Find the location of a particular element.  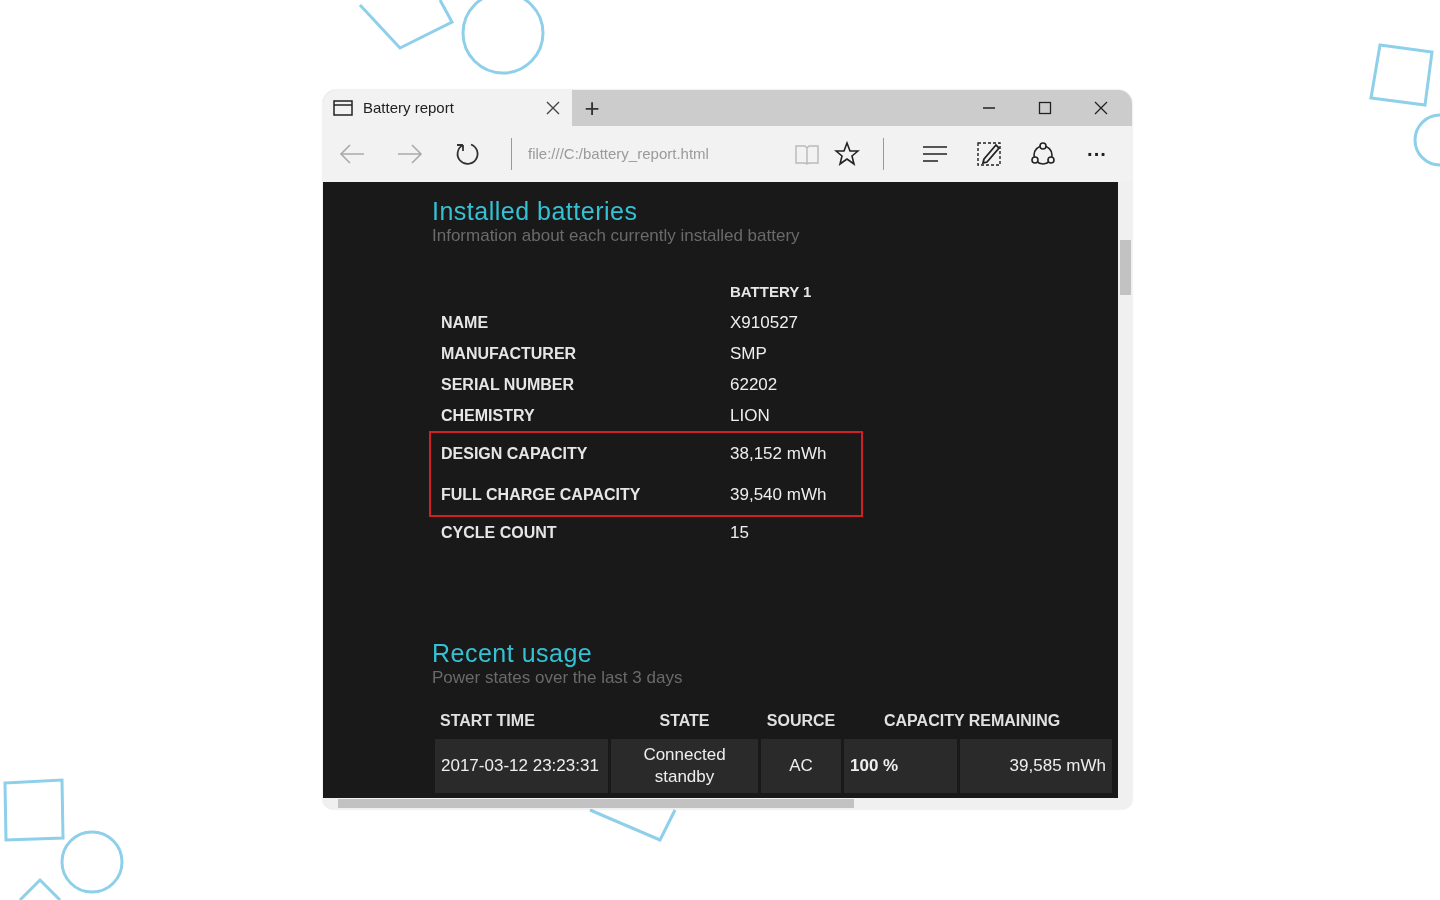

field-value: 39,540 mWh is located at coordinates (778, 495).